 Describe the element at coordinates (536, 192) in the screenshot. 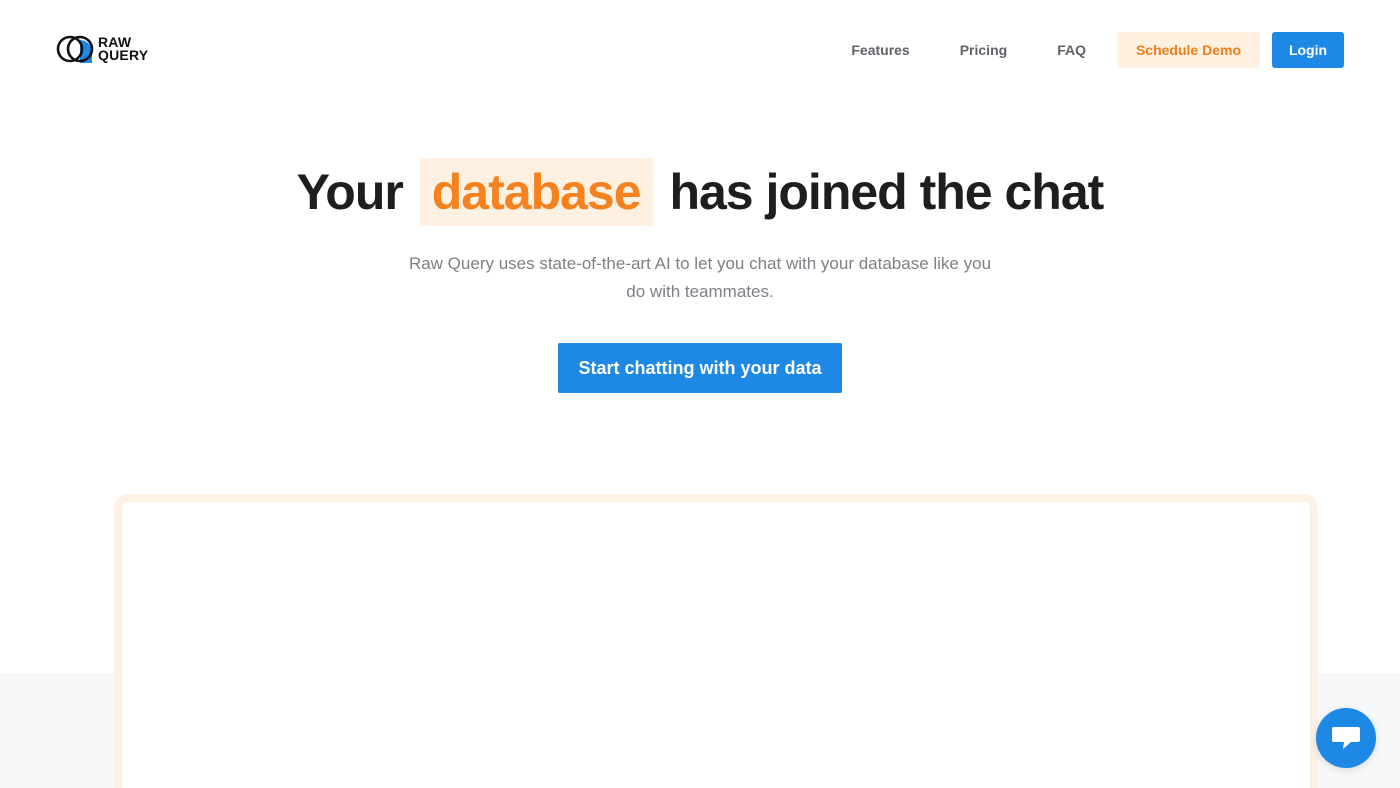

I see `hero-title-highlight: database` at that location.